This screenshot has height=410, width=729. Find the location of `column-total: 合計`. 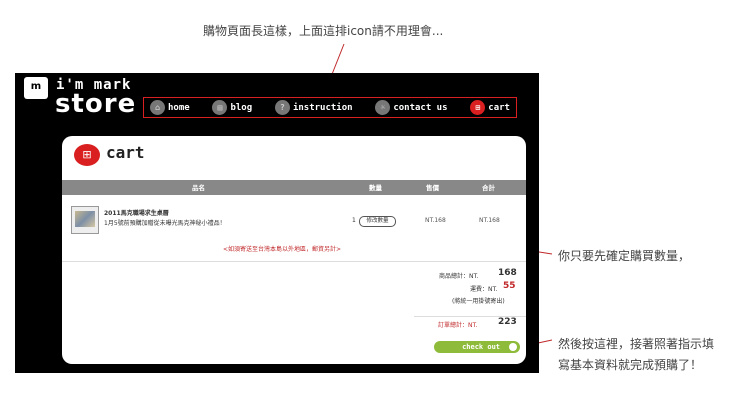

column-total: 合計 is located at coordinates (488, 188).